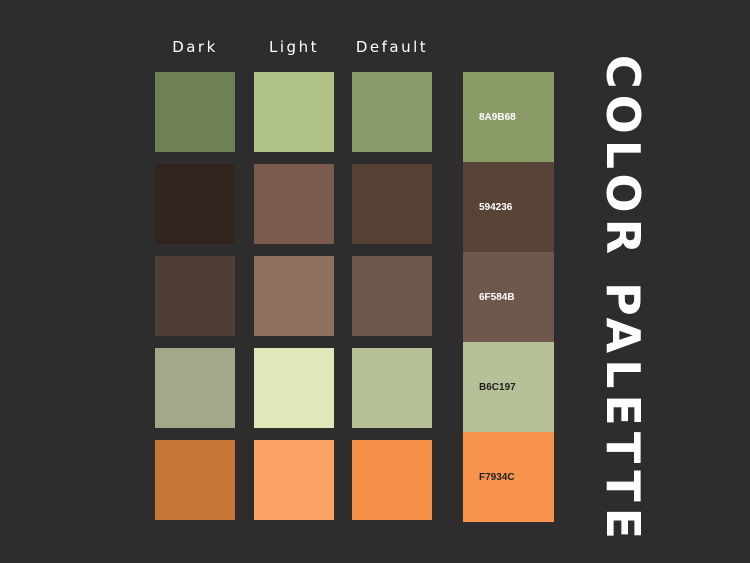  I want to click on column-header-default: Default, so click(392, 47).